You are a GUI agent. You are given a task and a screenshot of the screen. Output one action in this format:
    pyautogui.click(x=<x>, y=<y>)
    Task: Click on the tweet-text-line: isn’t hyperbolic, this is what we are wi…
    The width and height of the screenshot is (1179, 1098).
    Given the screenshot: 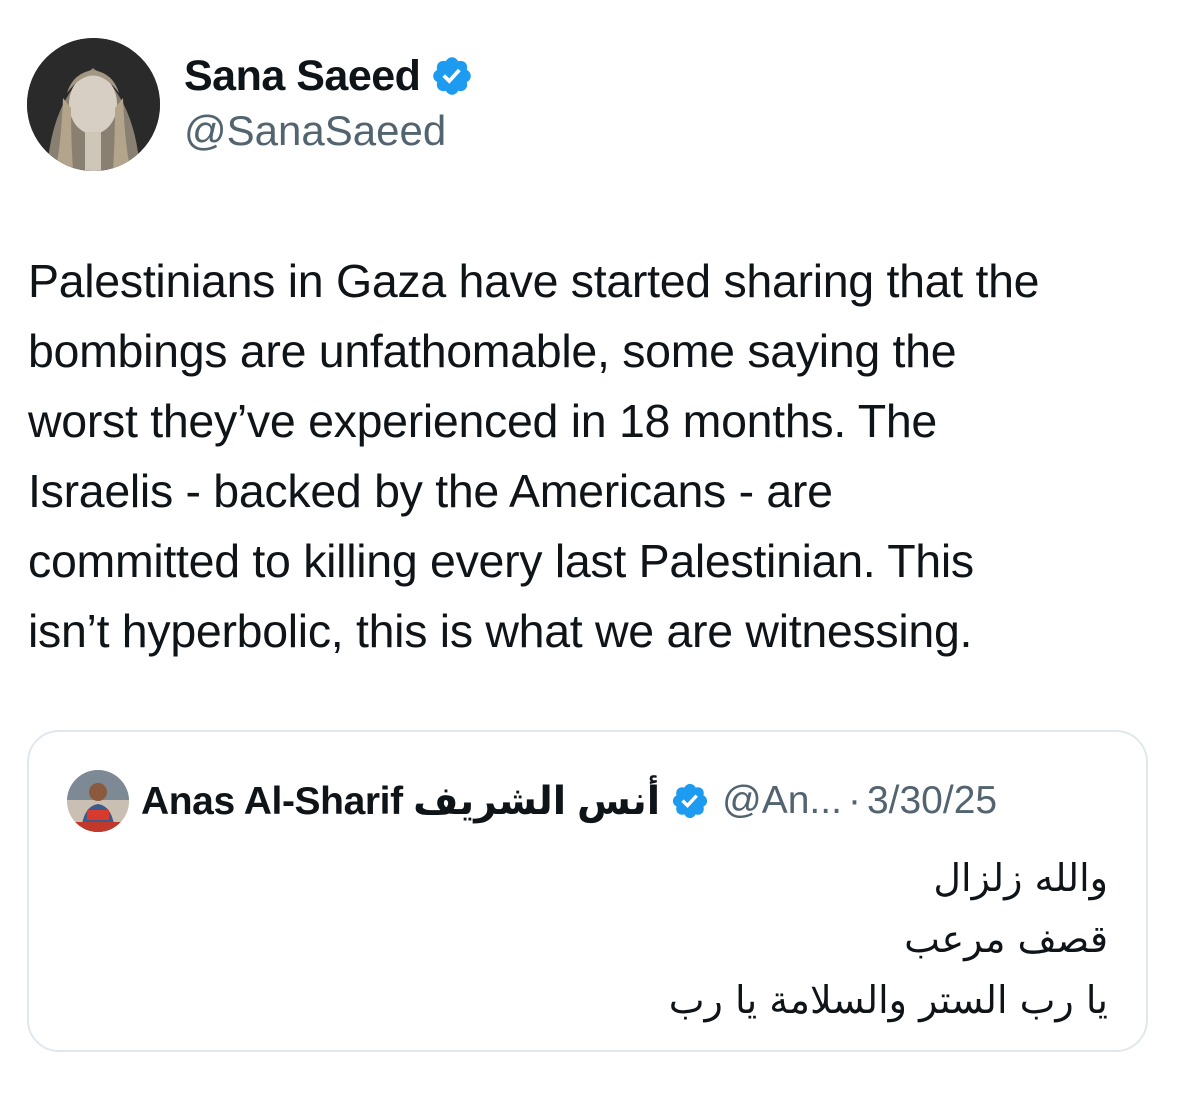 What is the action you would take?
    pyautogui.click(x=500, y=631)
    